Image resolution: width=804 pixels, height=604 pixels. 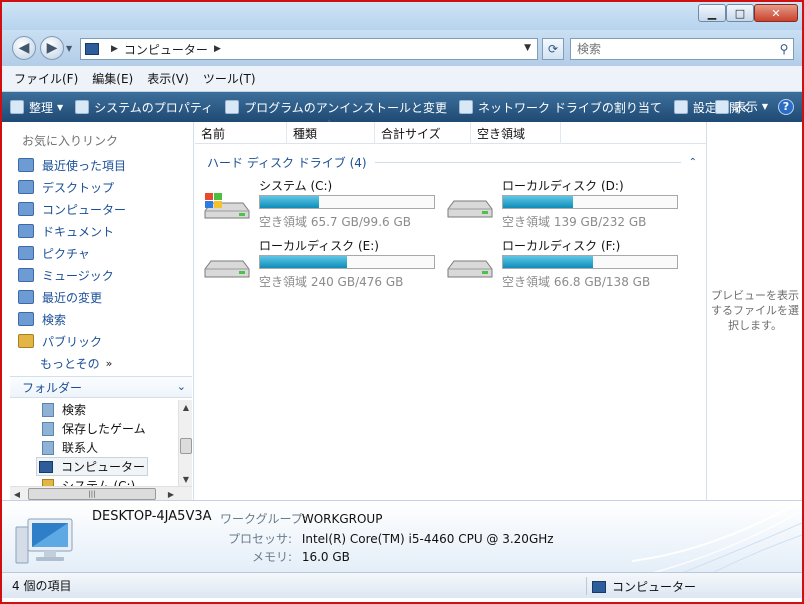 What do you see at coordinates (69, 48) in the screenshot?
I see `recent-pages-dropdown-icon: ▼` at bounding box center [69, 48].